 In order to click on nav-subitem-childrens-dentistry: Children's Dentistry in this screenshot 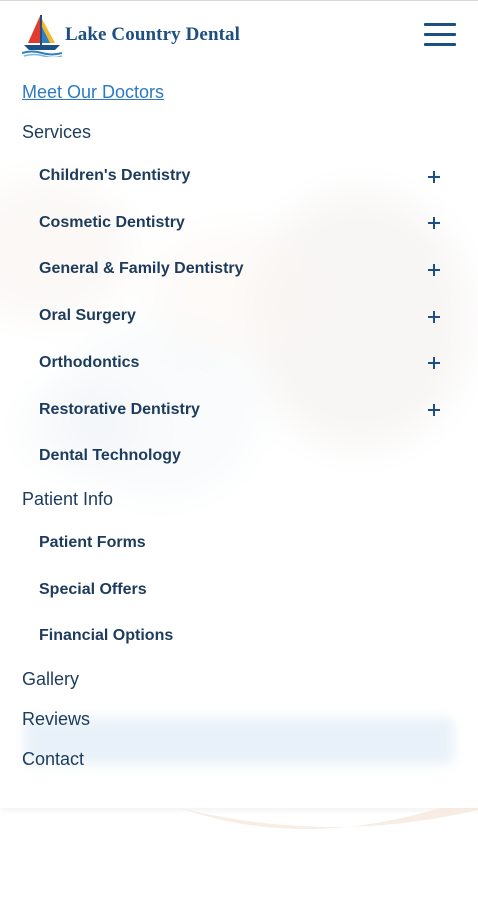, I will do `click(114, 176)`.